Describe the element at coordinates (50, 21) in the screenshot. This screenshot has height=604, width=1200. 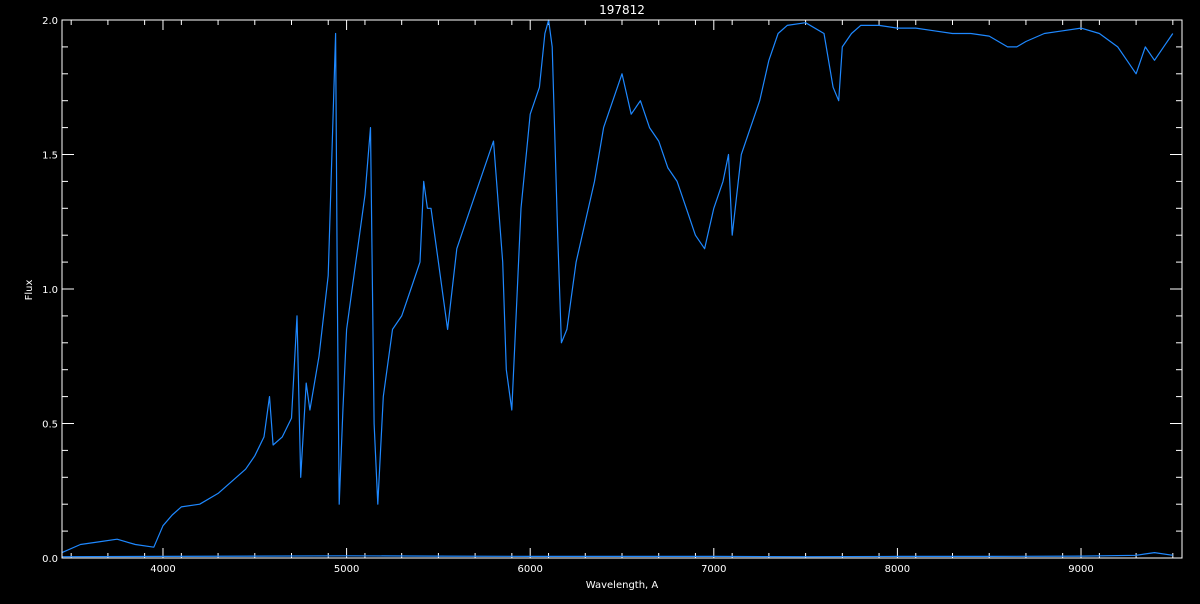
I see `y-tick-label: 2.0` at that location.